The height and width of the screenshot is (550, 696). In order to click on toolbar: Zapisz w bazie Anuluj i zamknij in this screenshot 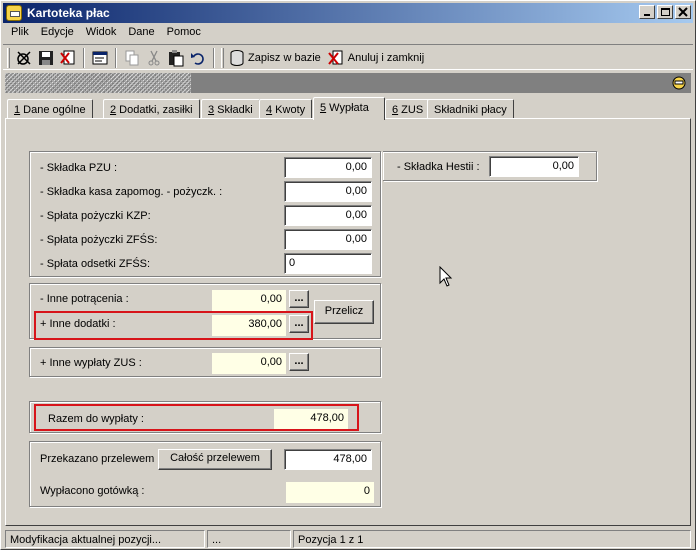, I will do `click(348, 57)`.